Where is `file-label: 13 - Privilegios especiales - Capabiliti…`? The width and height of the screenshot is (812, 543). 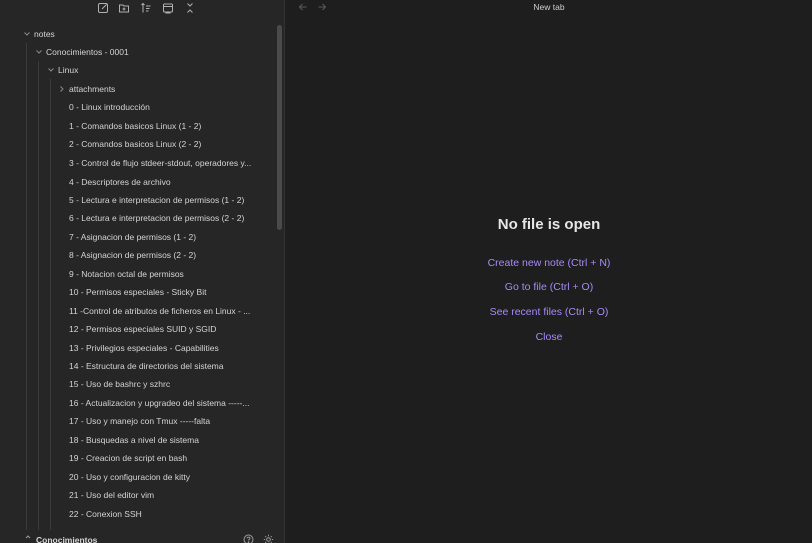 file-label: 13 - Privilegios especiales - Capabiliti… is located at coordinates (144, 348).